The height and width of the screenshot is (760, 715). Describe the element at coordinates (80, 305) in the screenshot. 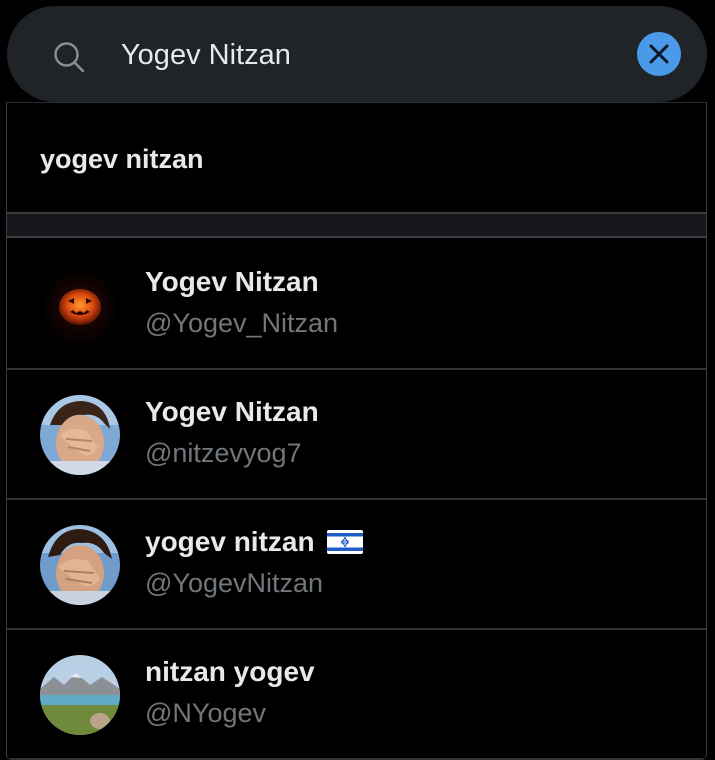

I see `jack-o-lantern-avatar` at that location.